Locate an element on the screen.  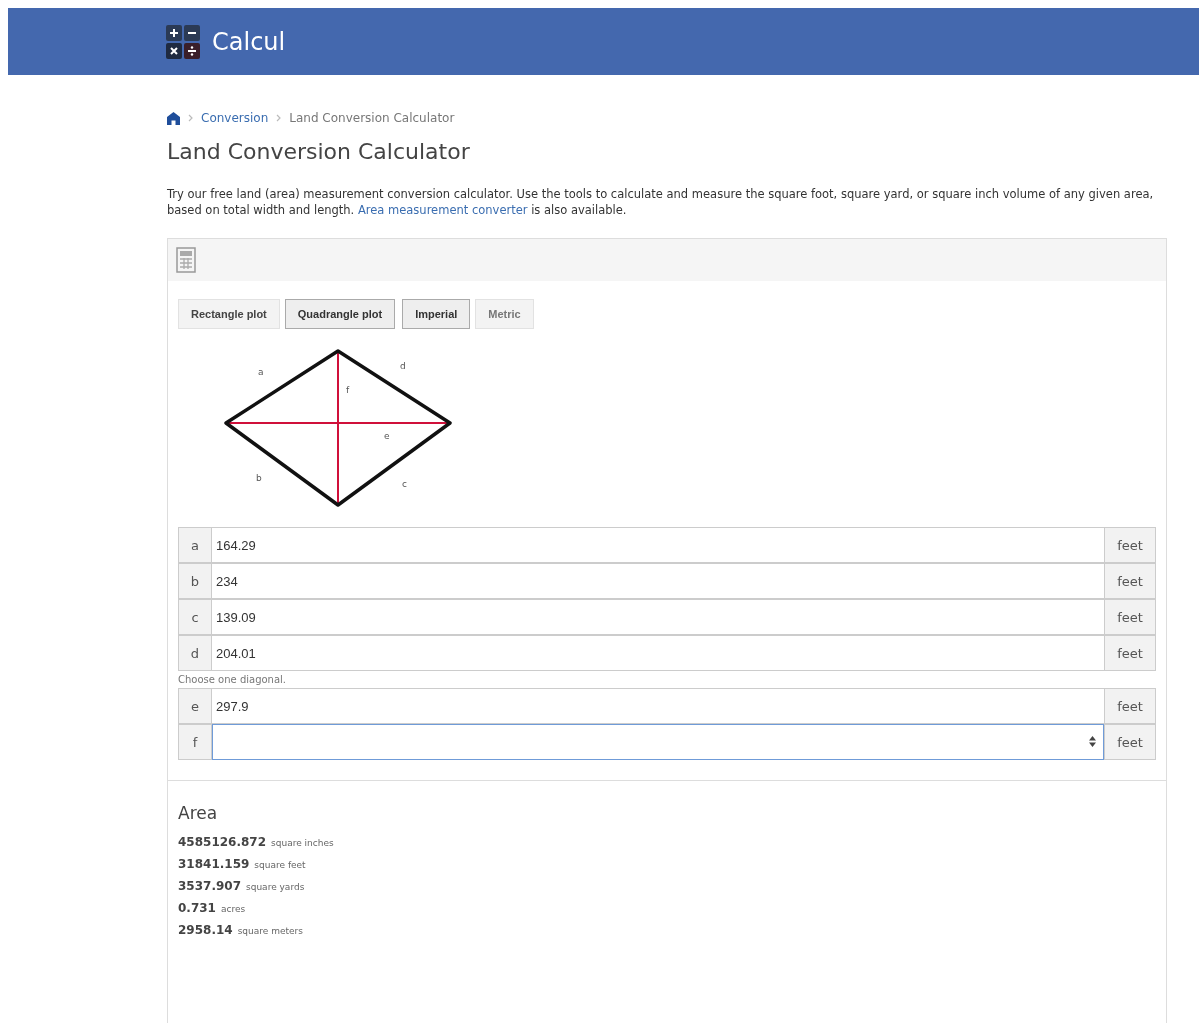
tab: Rectangle plot is located at coordinates (229, 314).